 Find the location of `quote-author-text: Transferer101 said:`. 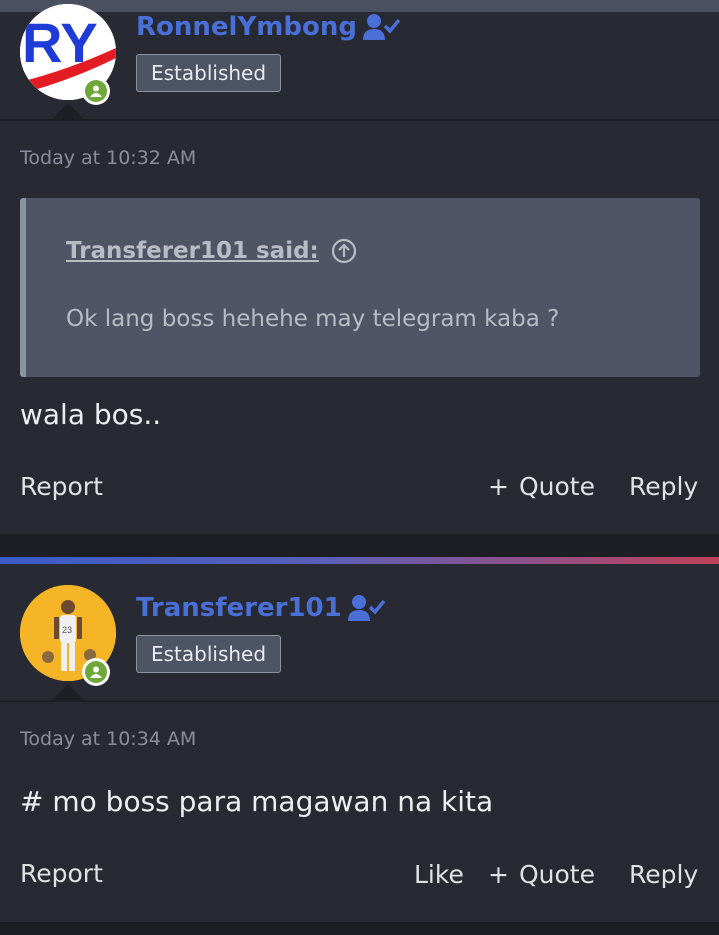

quote-author-text: Transferer101 said: is located at coordinates (192, 251).